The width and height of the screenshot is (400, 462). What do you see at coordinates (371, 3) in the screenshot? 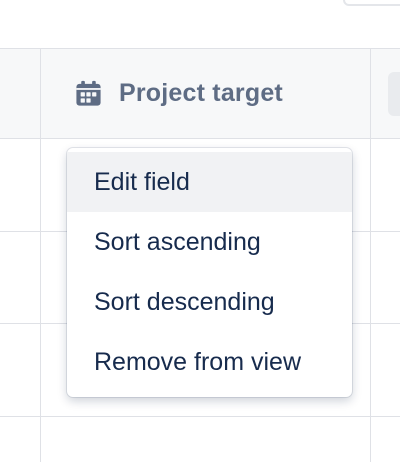
I see `top-control-button` at bounding box center [371, 3].